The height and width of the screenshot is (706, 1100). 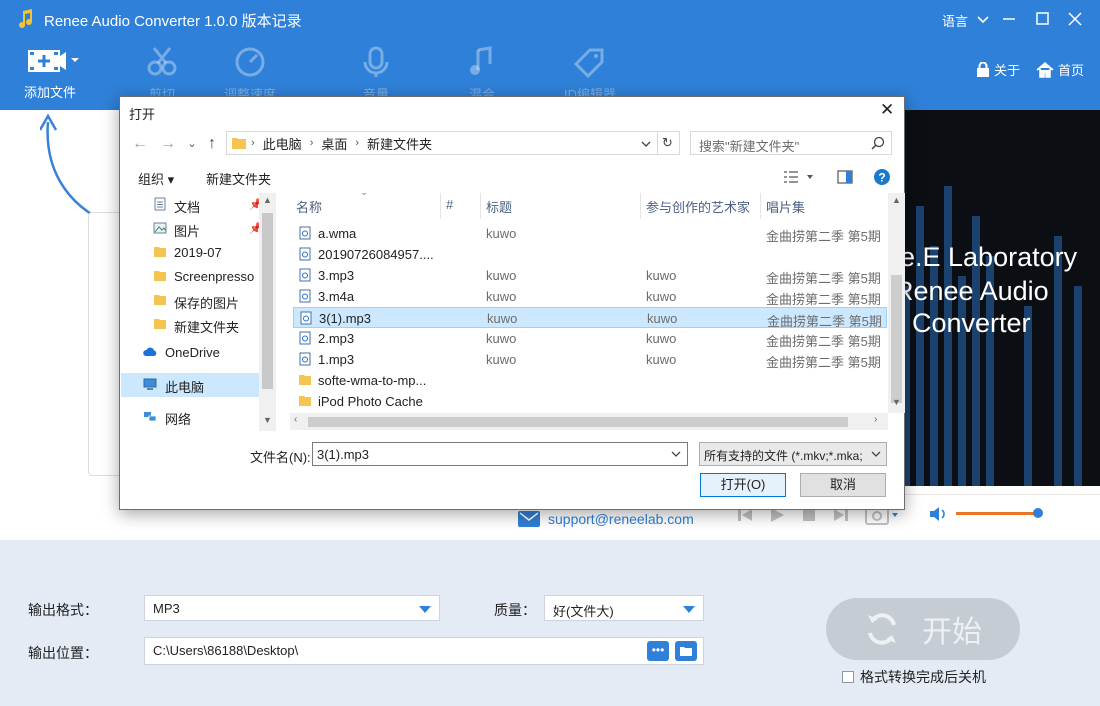 I want to click on organize-menu: 组织 ▾, so click(x=156, y=178).